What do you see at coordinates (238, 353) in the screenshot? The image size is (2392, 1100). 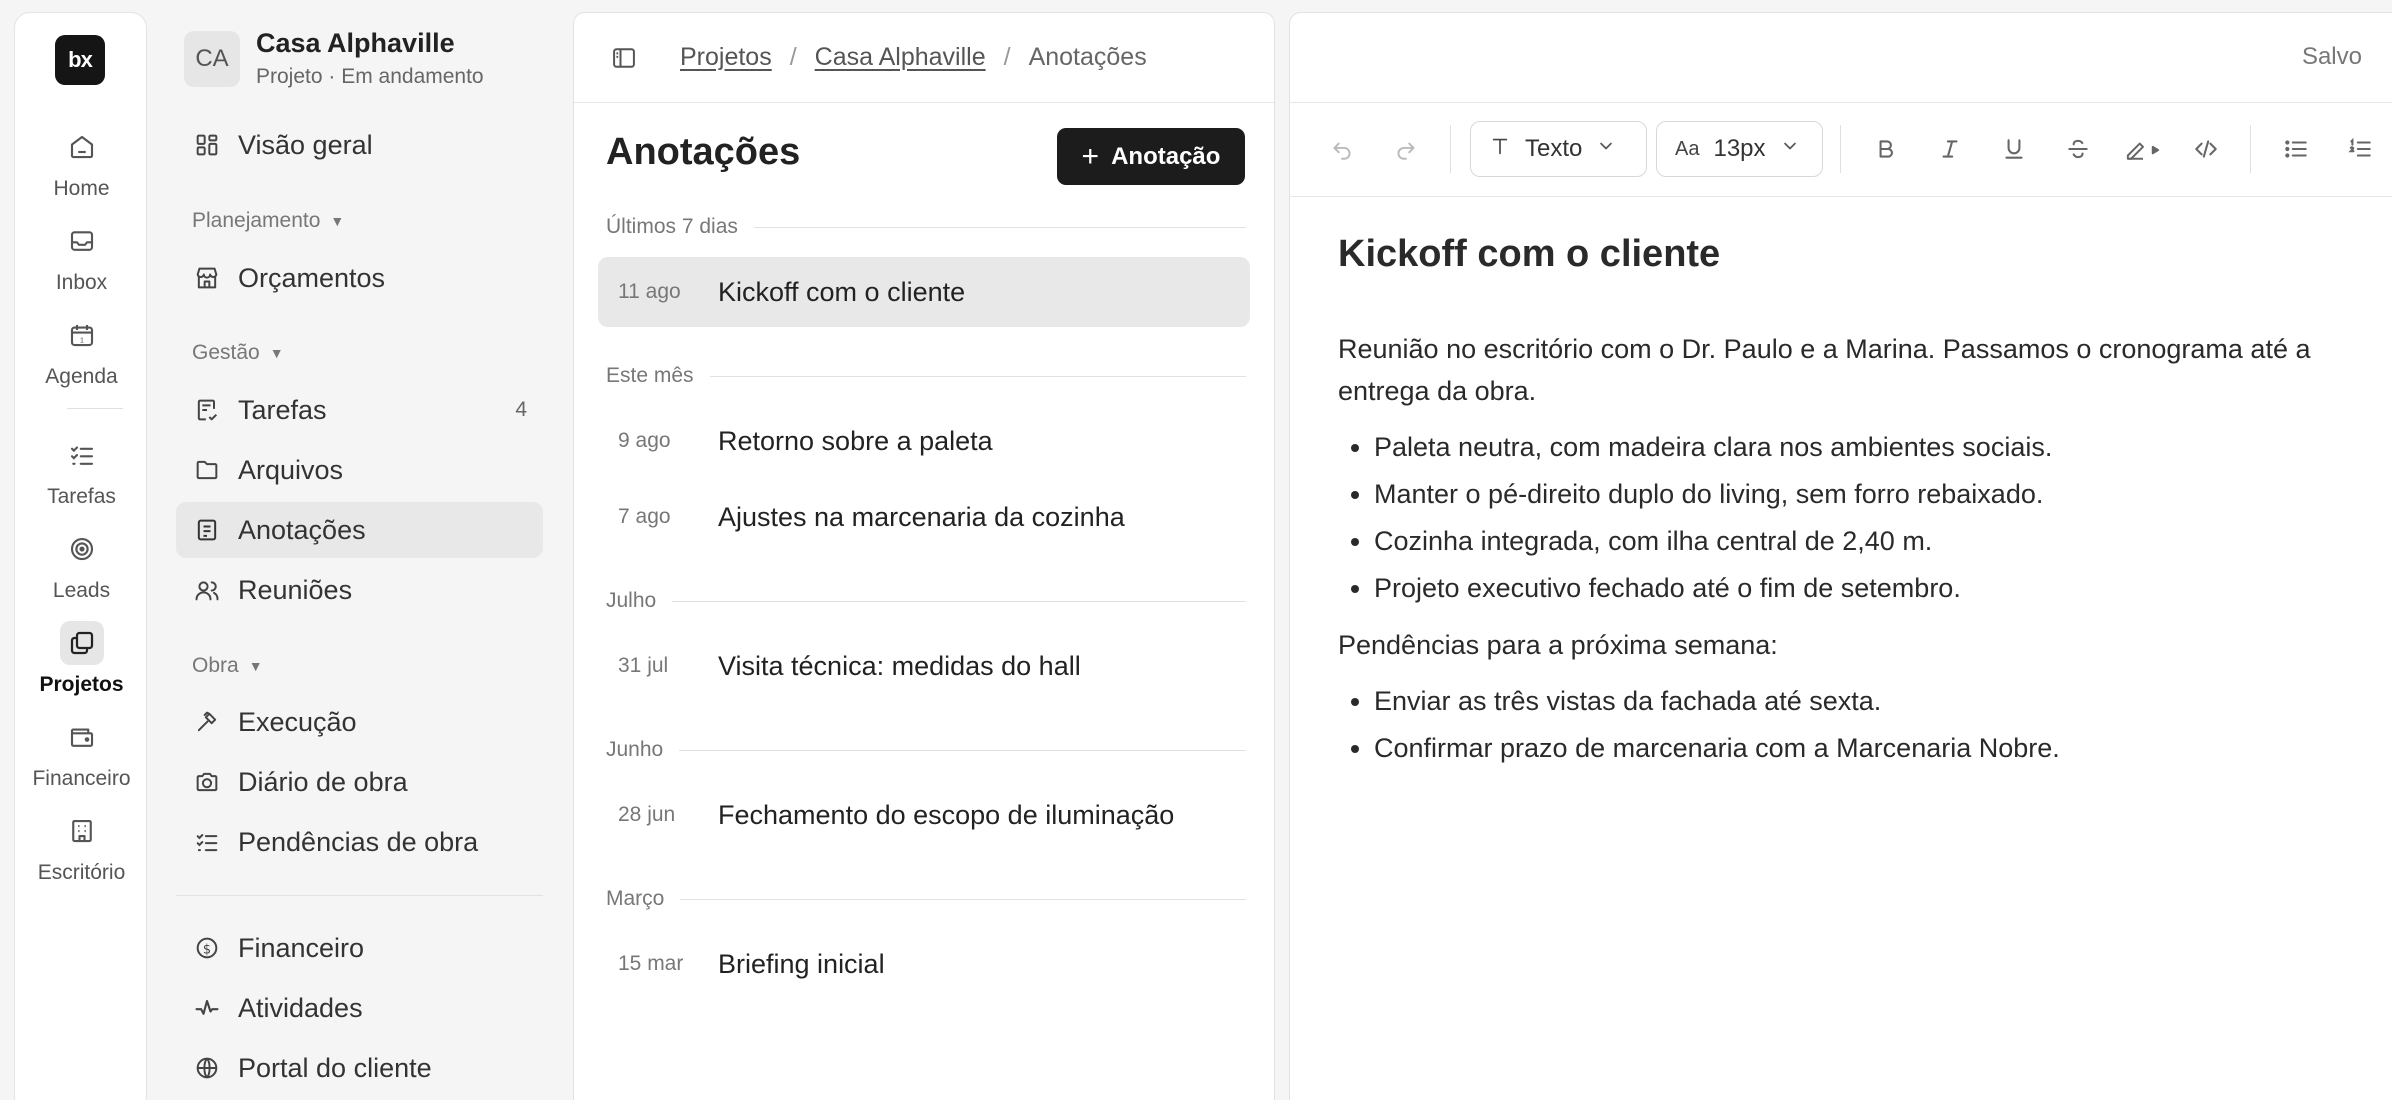 I see `group-gestao: Gestão ▼` at bounding box center [238, 353].